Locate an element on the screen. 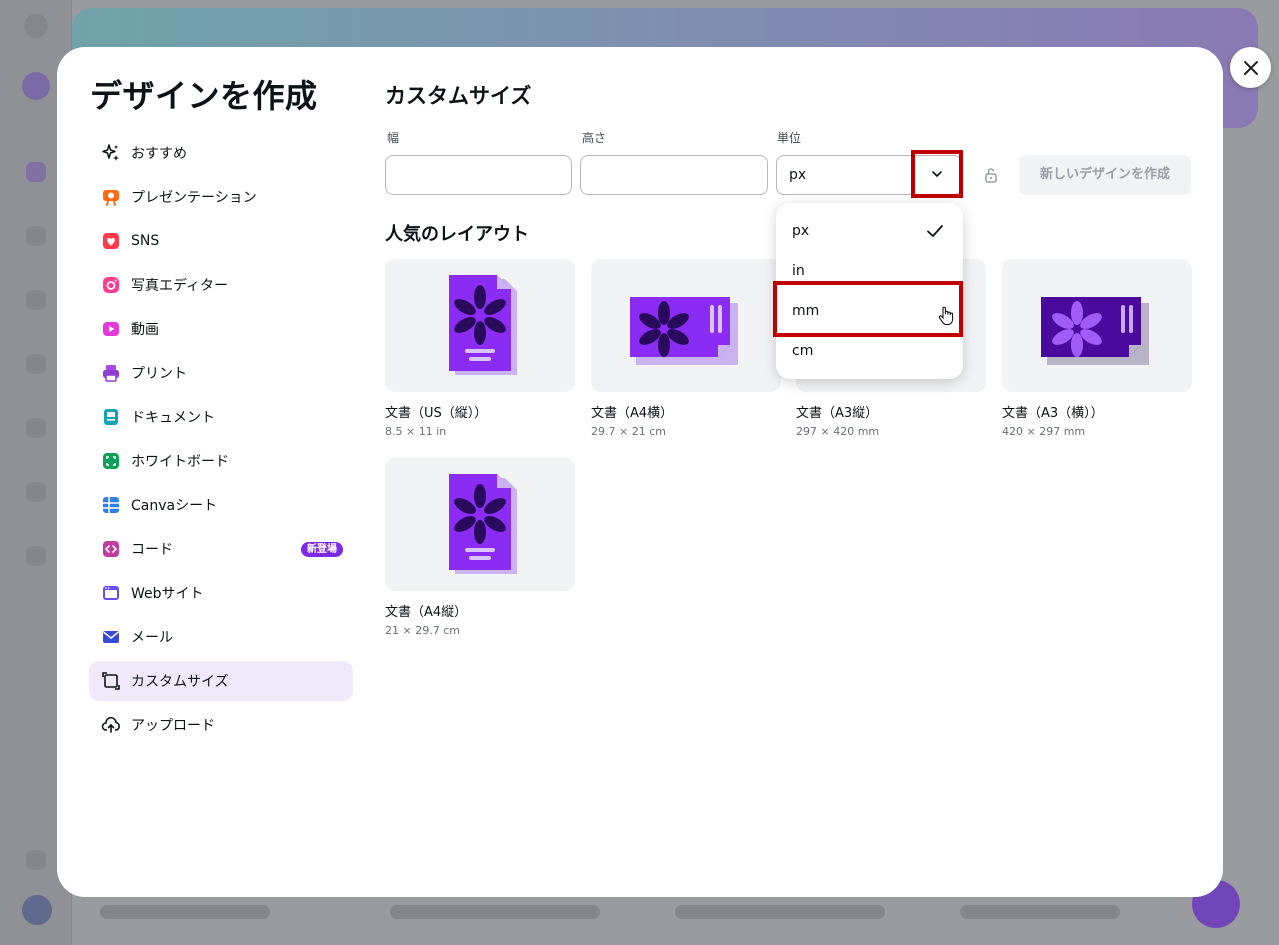  background-footer is located at coordinates (625, 915).